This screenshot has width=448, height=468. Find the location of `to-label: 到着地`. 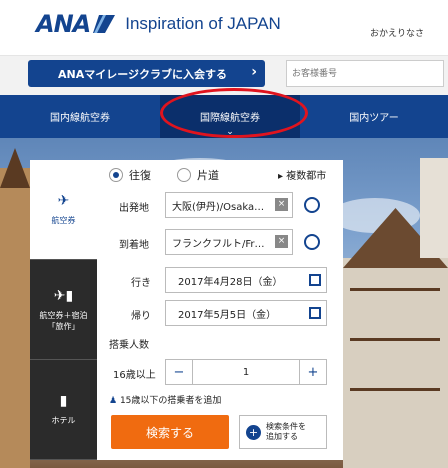

to-label: 到着地 is located at coordinates (134, 245).